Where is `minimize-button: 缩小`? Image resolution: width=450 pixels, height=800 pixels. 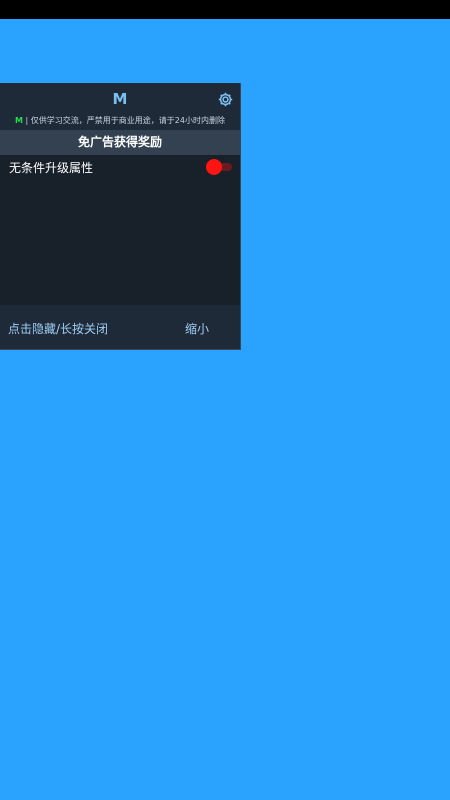 minimize-button: 缩小 is located at coordinates (197, 328).